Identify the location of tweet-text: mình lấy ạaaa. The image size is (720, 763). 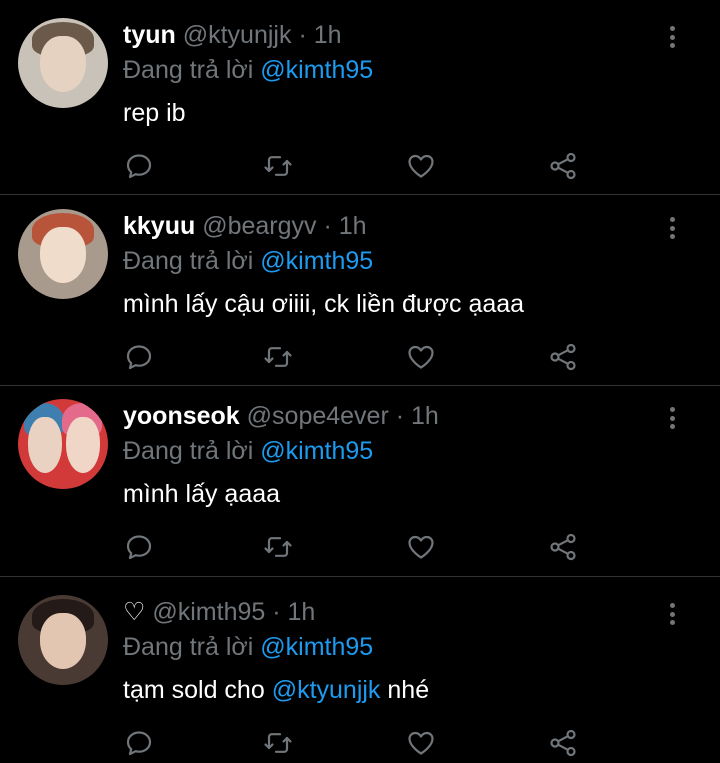
(202, 494).